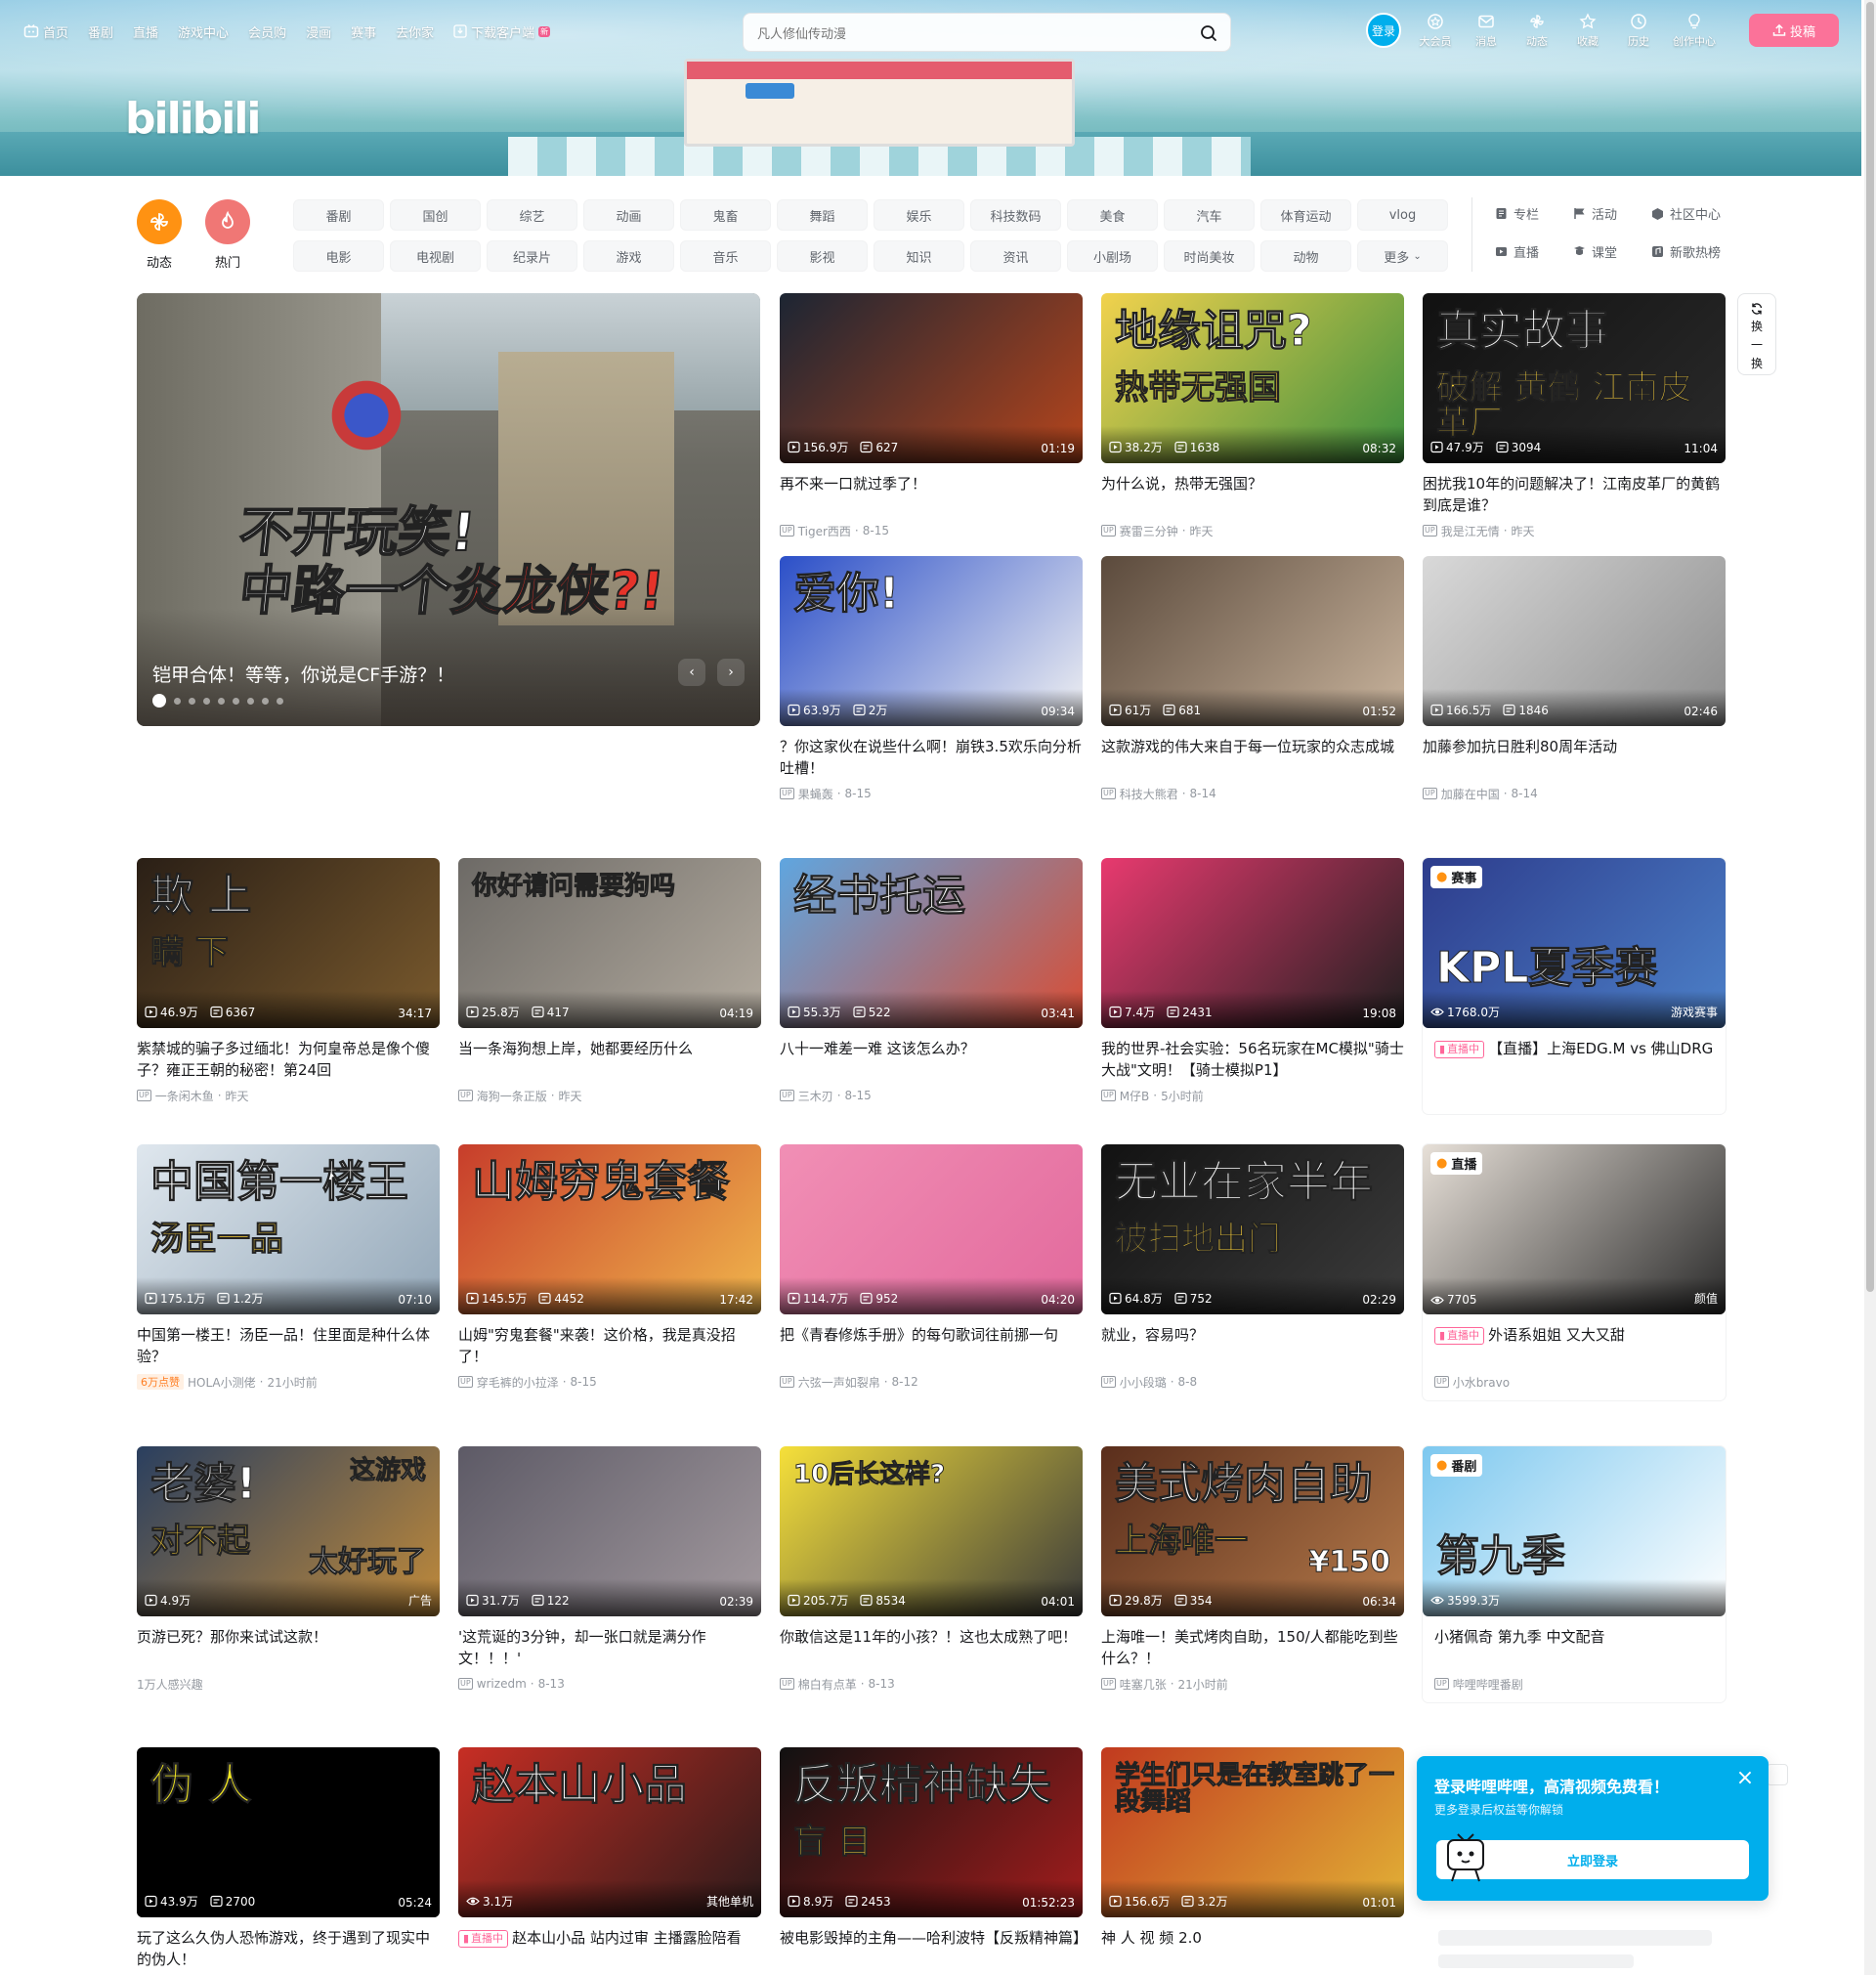  I want to click on author-name: 小小段璐, so click(1143, 1382).